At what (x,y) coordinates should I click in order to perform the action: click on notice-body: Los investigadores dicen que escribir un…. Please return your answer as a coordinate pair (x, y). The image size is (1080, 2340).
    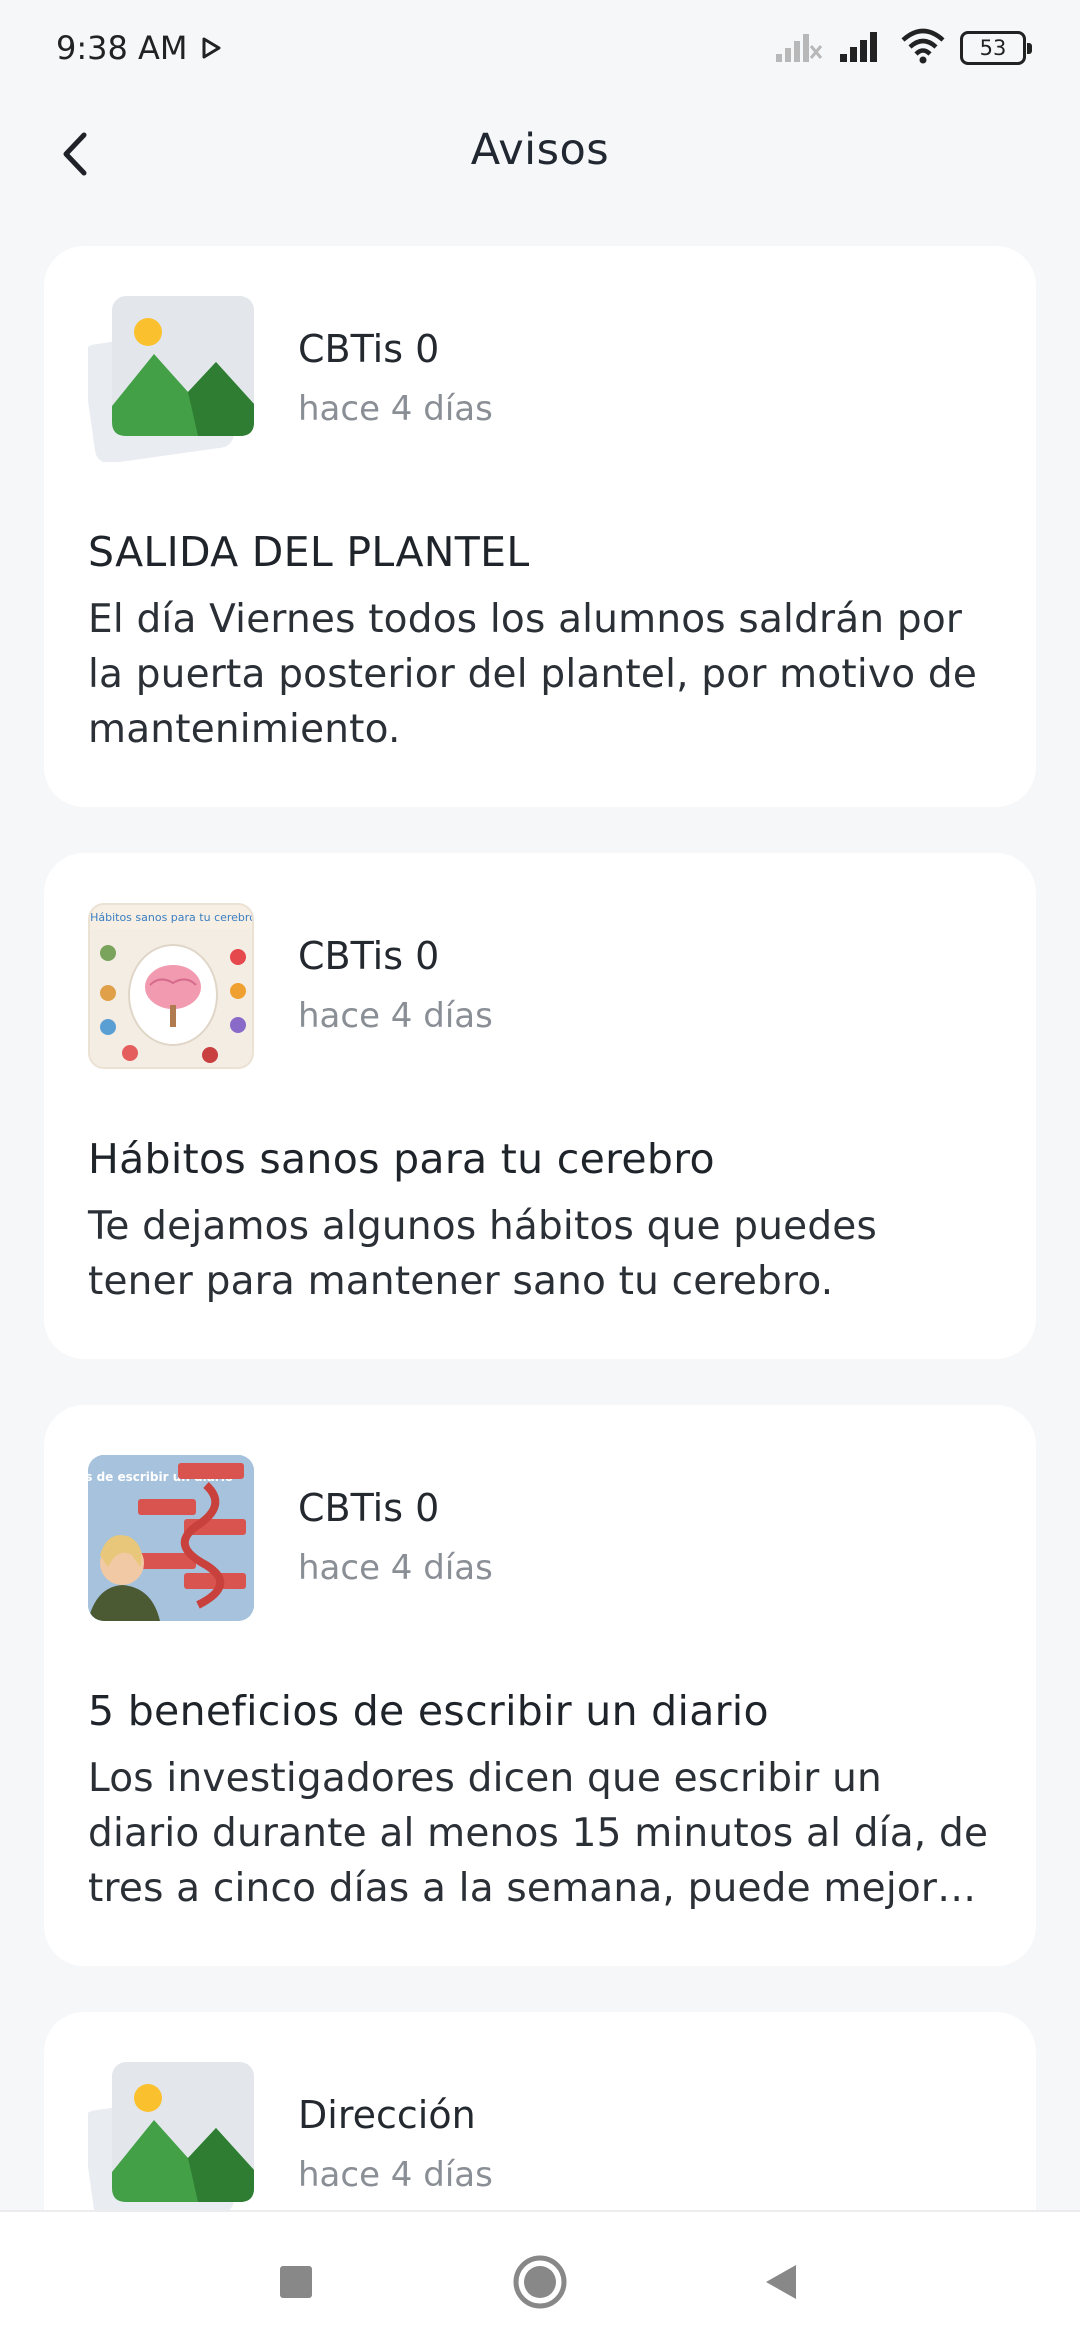
    Looking at the image, I should click on (538, 1833).